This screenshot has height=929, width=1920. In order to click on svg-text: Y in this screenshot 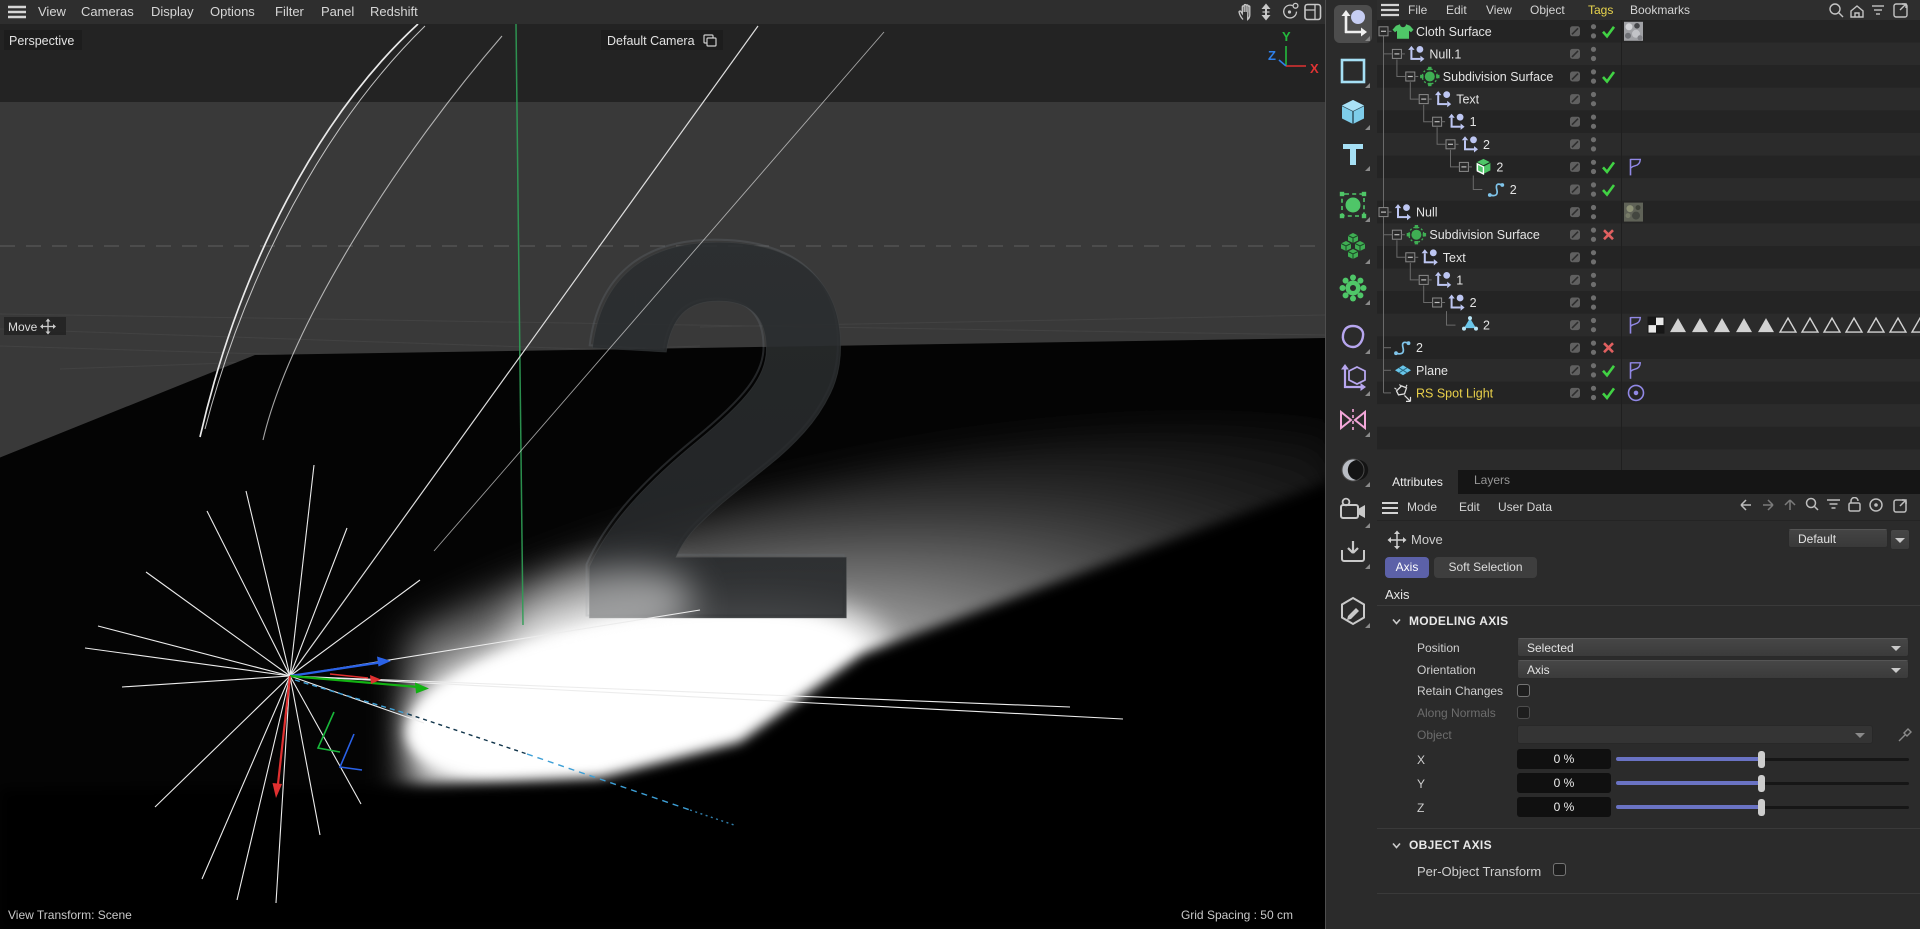, I will do `click(1286, 36)`.